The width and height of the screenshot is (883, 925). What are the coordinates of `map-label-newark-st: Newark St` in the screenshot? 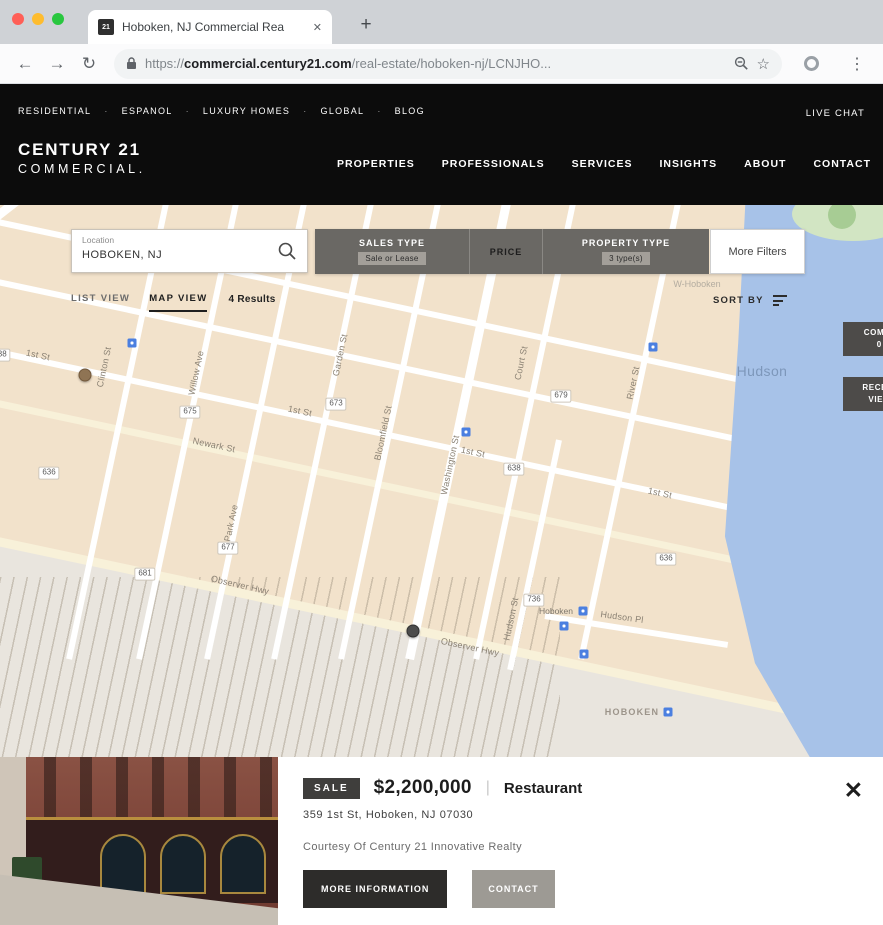 It's located at (214, 445).